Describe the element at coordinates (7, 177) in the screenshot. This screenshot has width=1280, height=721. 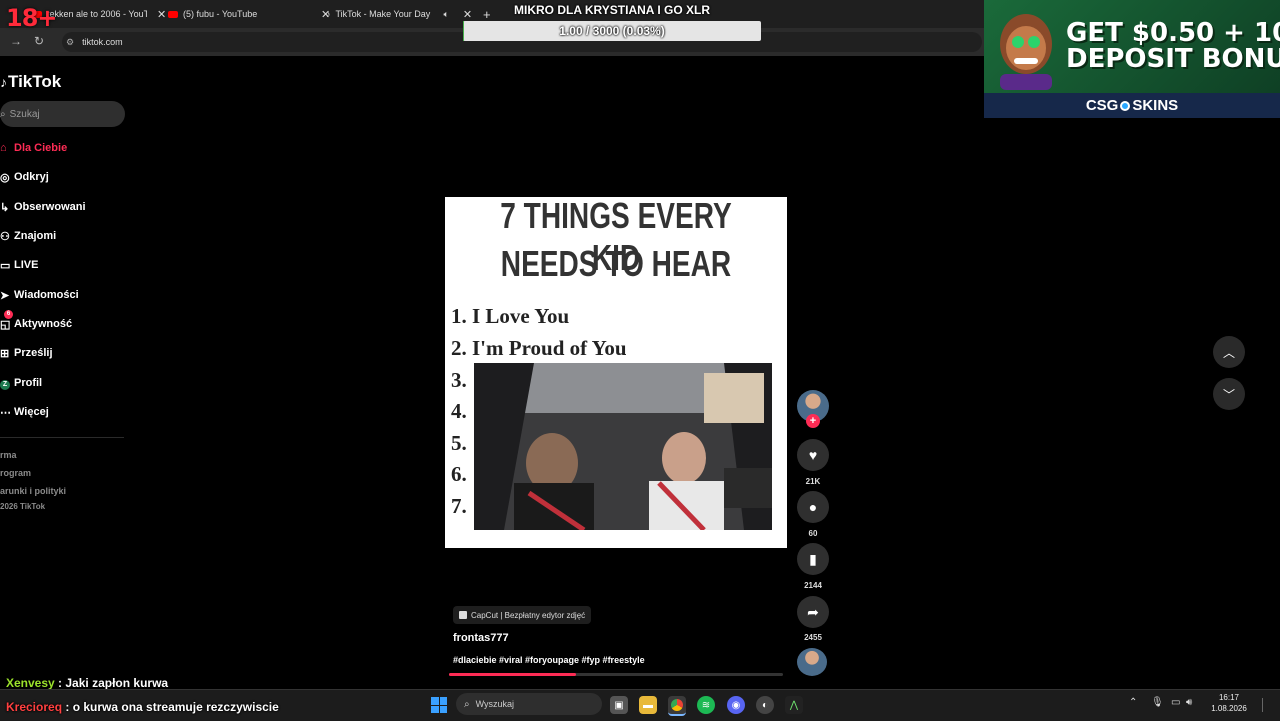
I see `compass-icon: ◎` at that location.